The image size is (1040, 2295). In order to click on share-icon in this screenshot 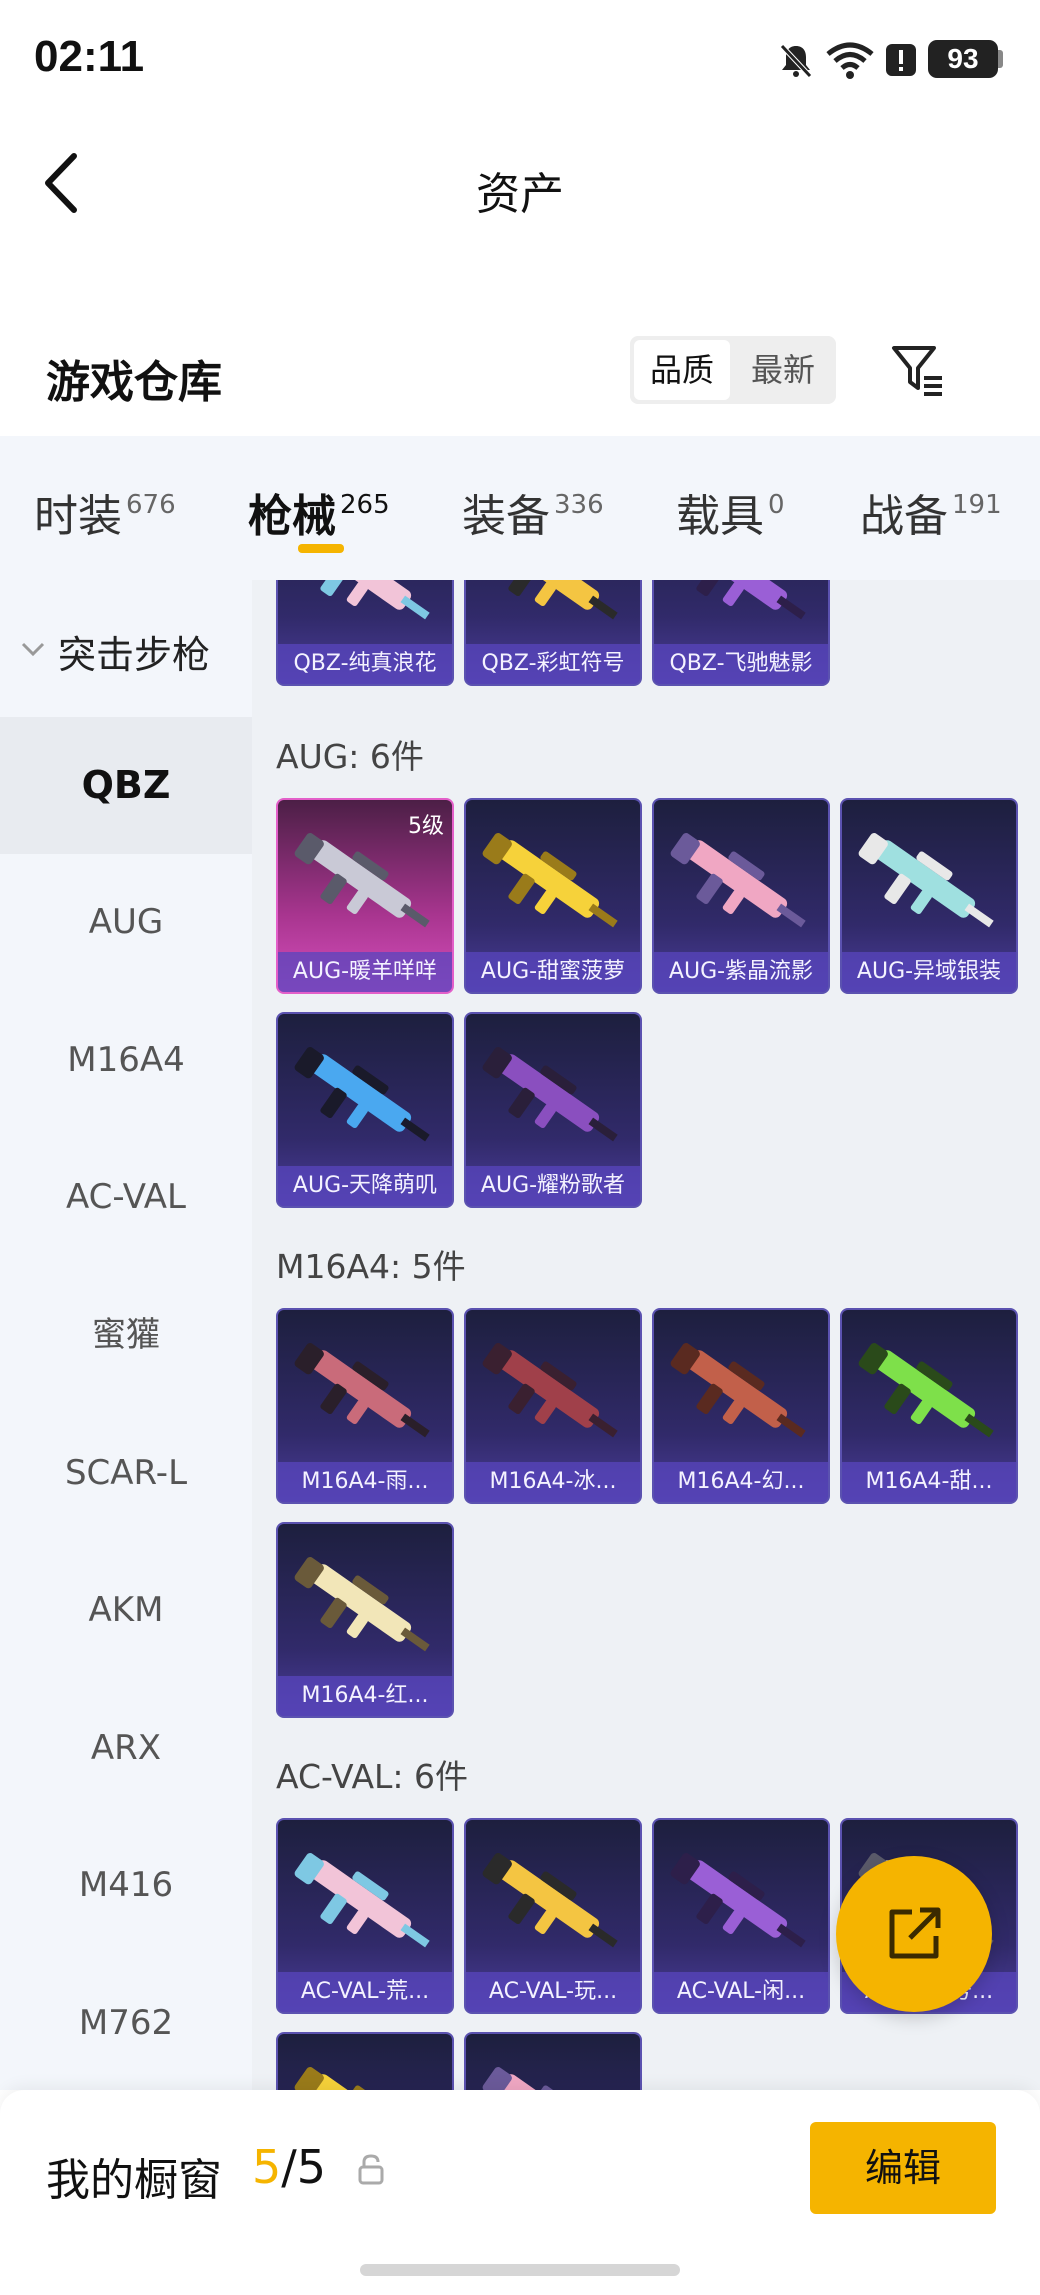, I will do `click(915, 1933)`.